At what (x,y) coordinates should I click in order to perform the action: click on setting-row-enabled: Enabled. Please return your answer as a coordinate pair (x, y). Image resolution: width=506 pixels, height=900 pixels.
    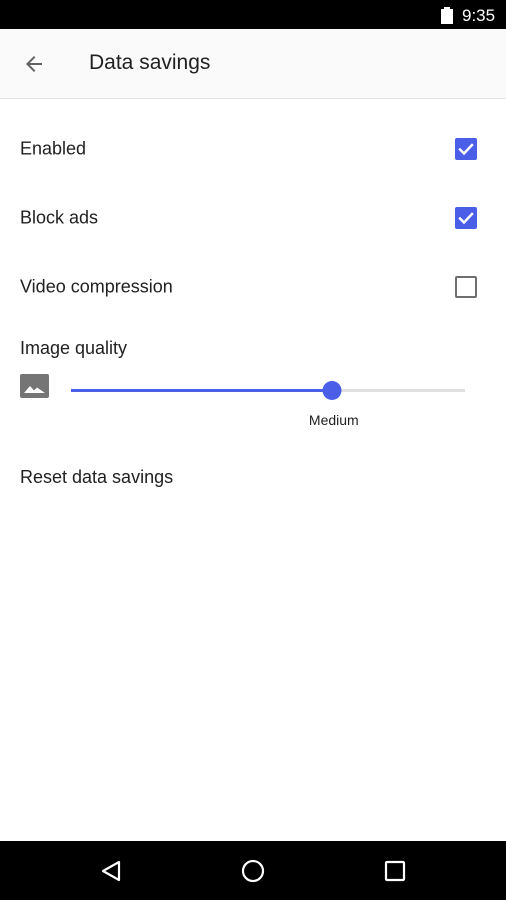
    Looking at the image, I should click on (253, 148).